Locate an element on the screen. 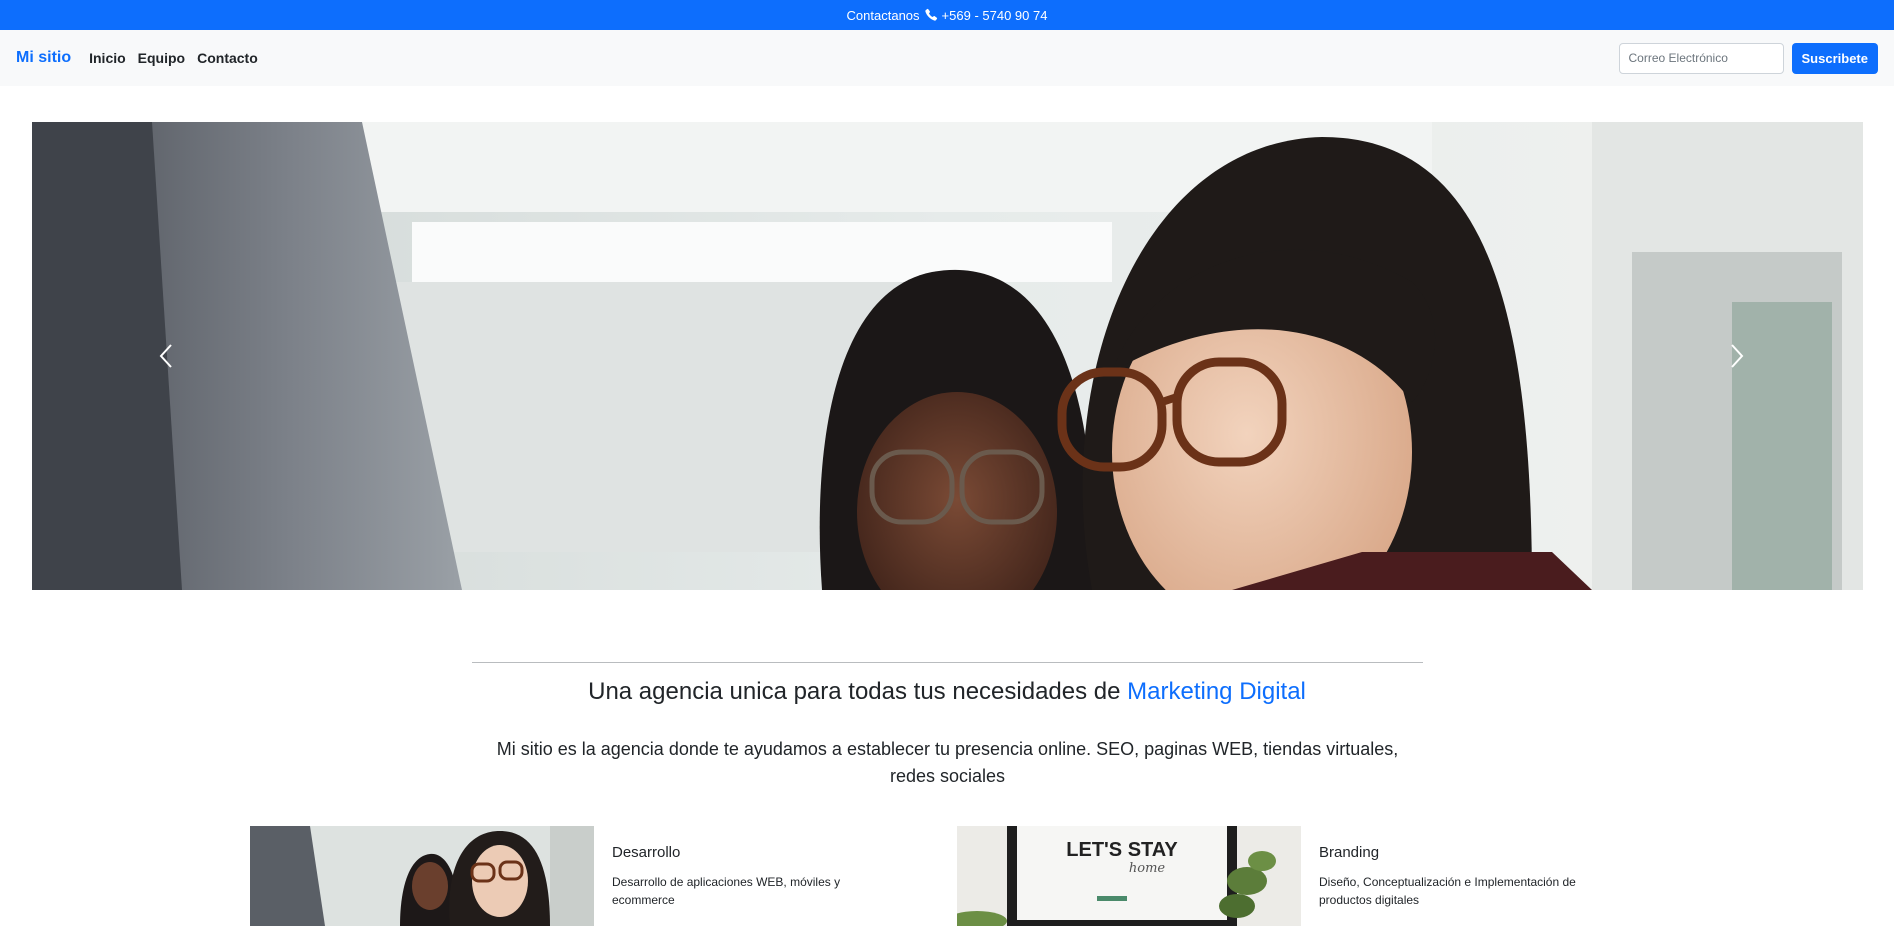 Image resolution: width=1894 pixels, height=926 pixels. subscribe-form: Suscribete is located at coordinates (1748, 58).